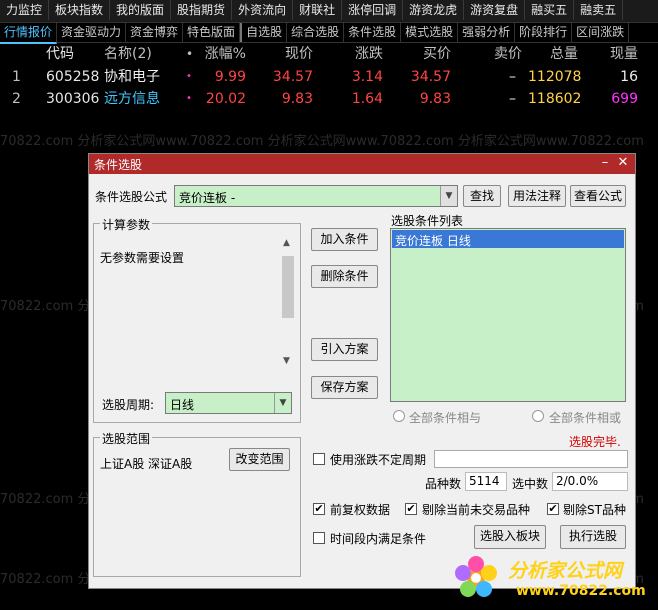 The image size is (658, 610). Describe the element at coordinates (620, 54) in the screenshot. I see `col-cur: 现量` at that location.